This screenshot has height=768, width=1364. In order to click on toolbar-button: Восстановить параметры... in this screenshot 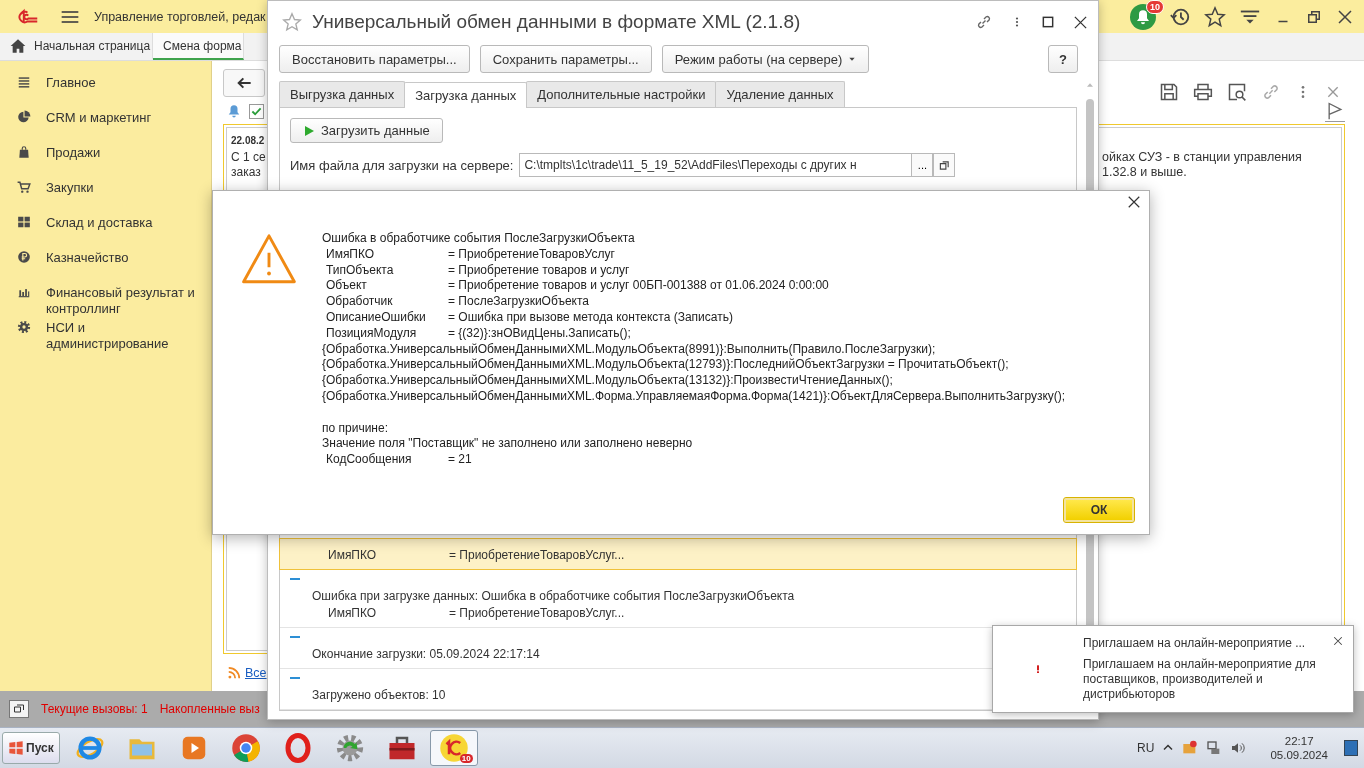, I will do `click(374, 59)`.